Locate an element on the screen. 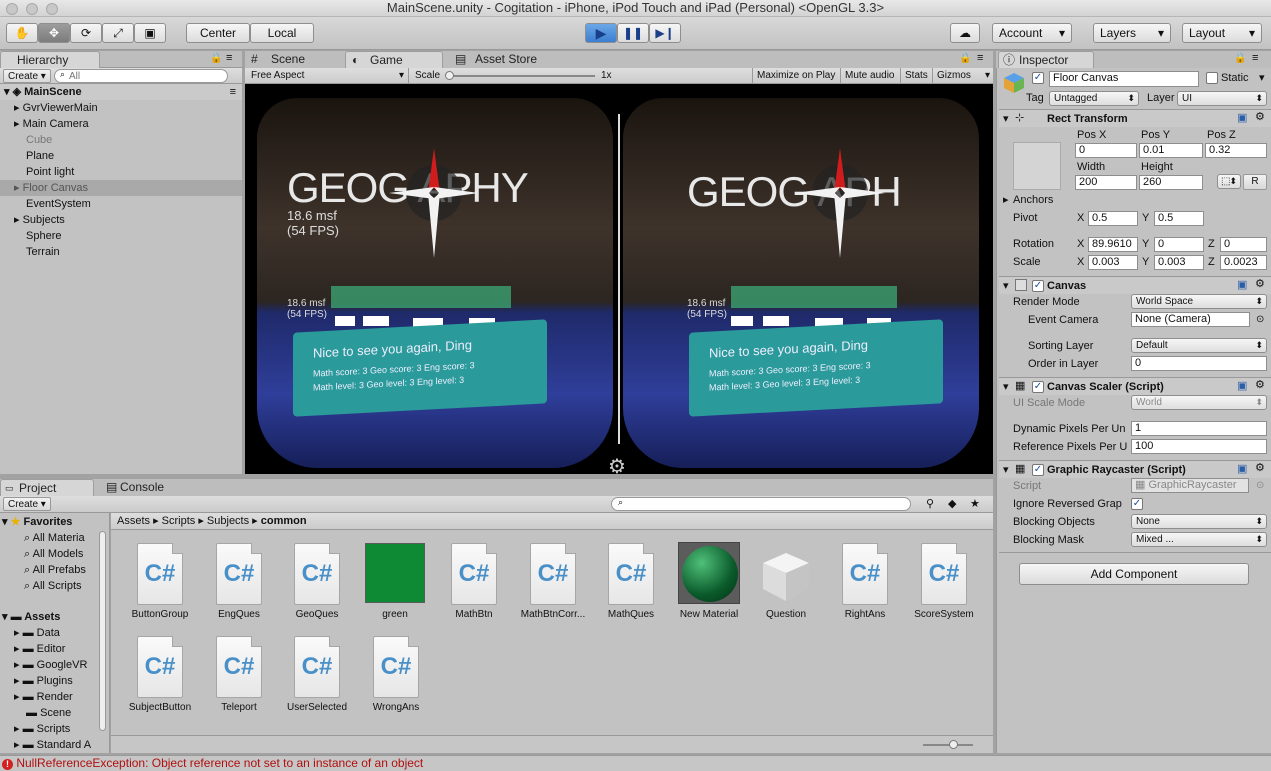  order-in-layer-field: 0 is located at coordinates (1199, 363).